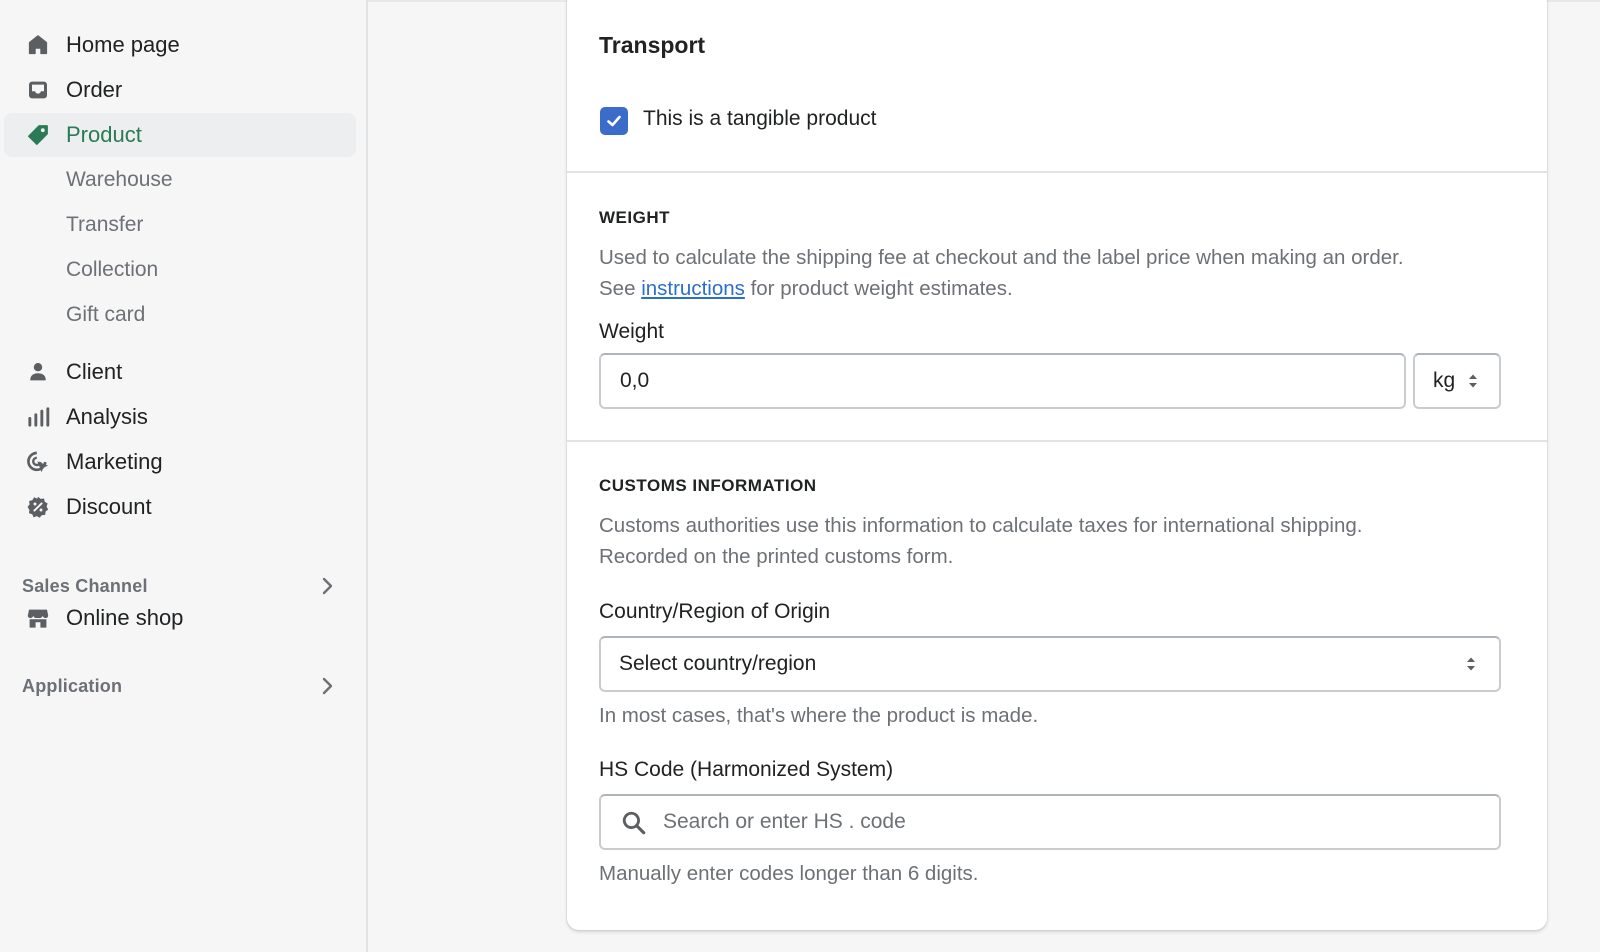 This screenshot has width=1600, height=952. I want to click on hs-code-label: HS Code (Harmonized System), so click(746, 769).